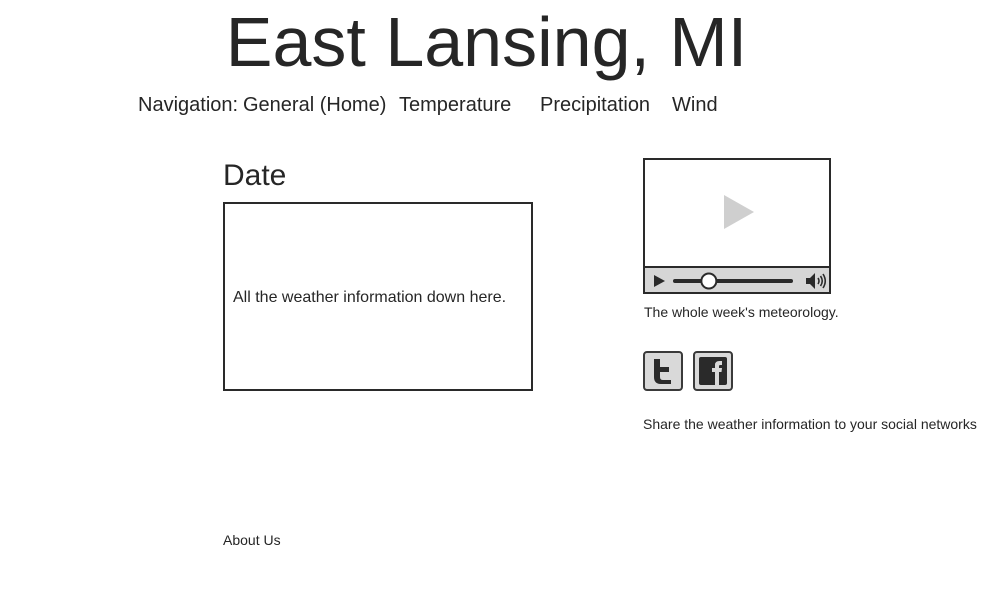  Describe the element at coordinates (816, 281) in the screenshot. I see `volume-icon` at that location.